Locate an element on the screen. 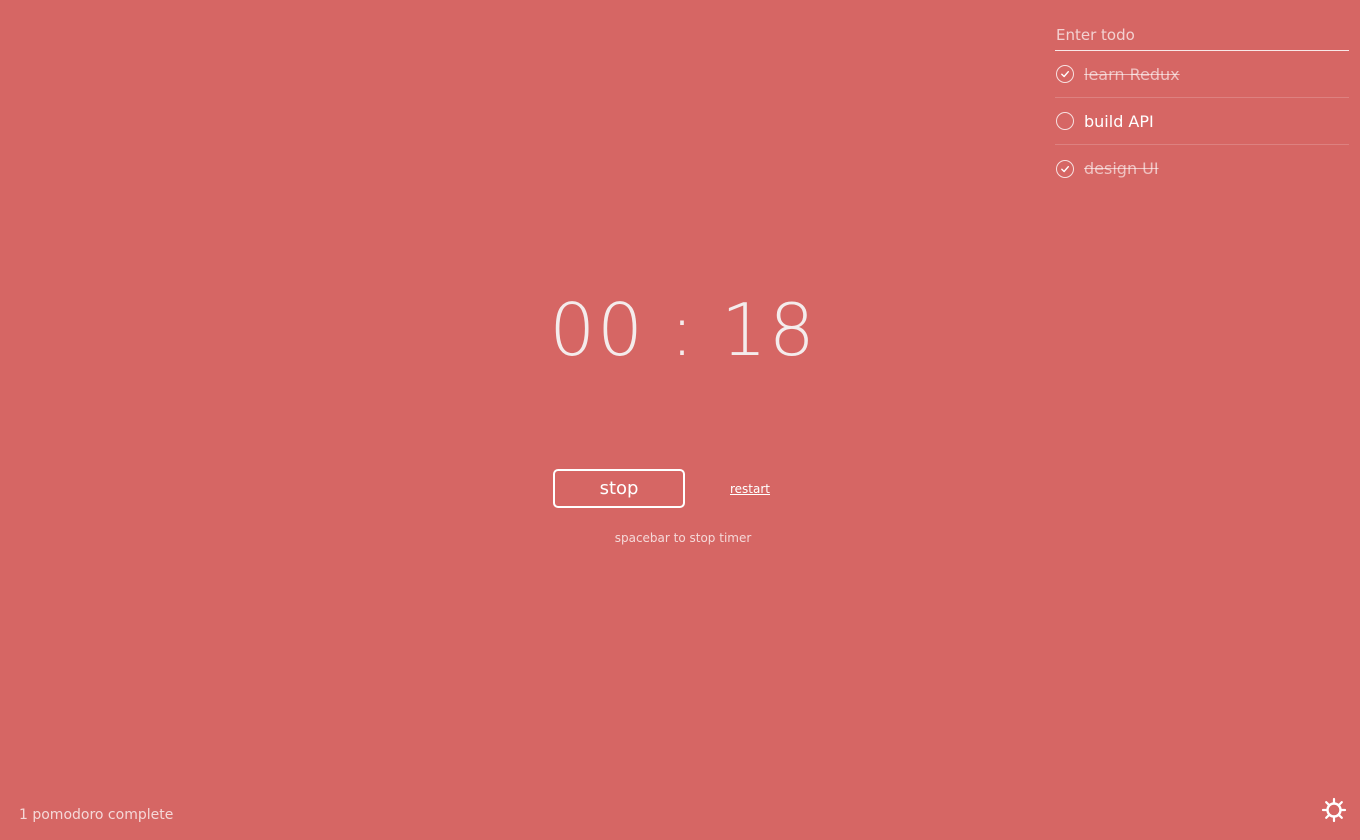 Image resolution: width=1360 pixels, height=840 pixels. timer-controls: stop restart is located at coordinates (683, 488).